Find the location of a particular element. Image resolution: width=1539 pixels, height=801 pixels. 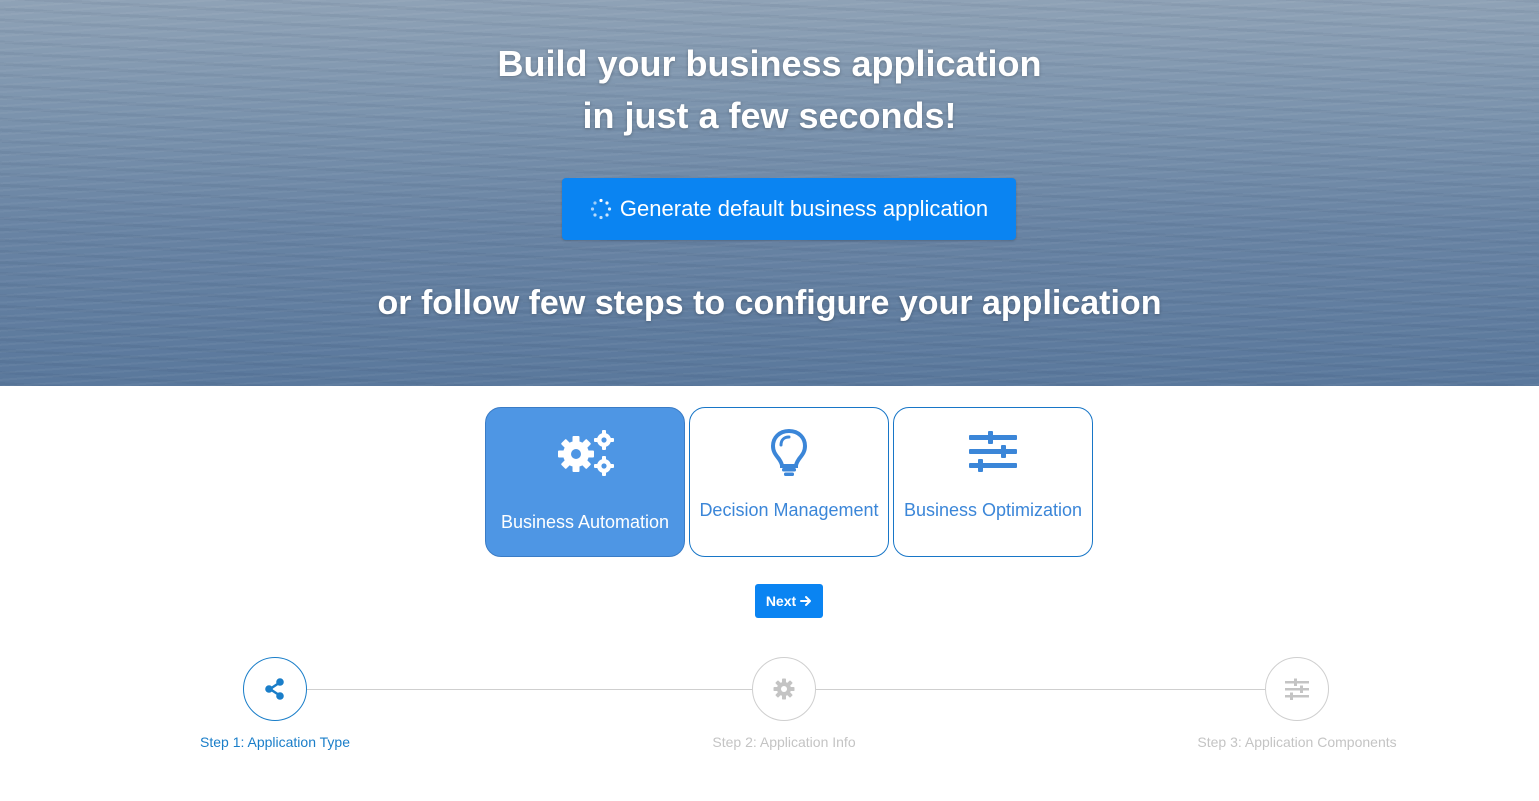

next-button: Next is located at coordinates (789, 601).